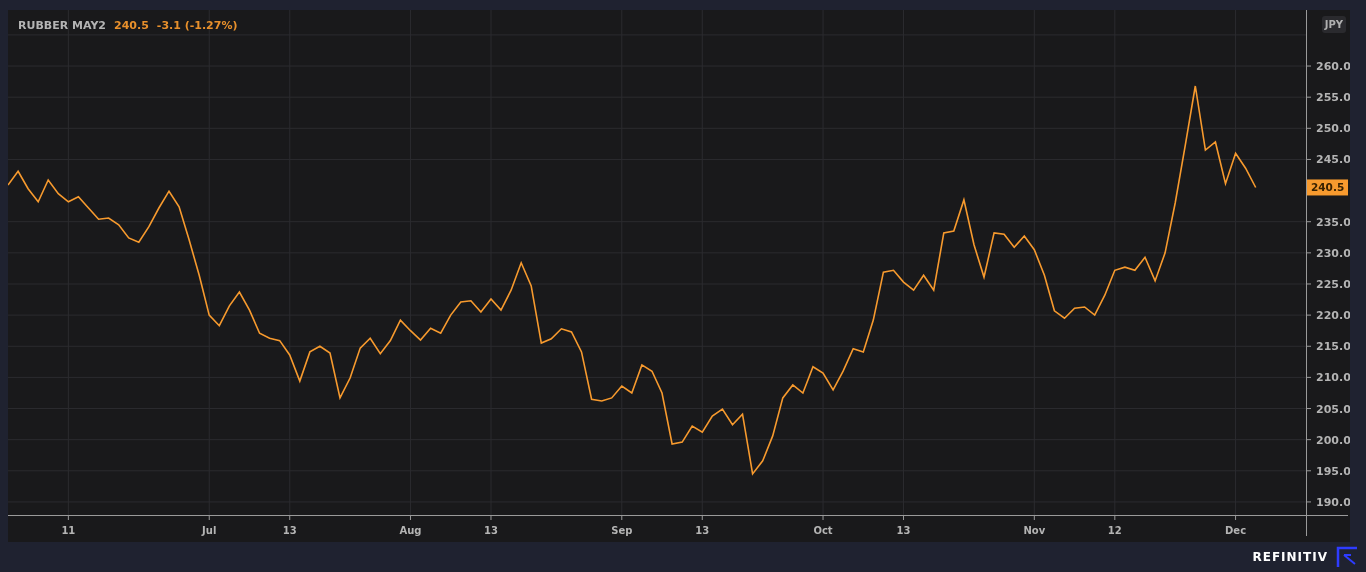 The width and height of the screenshot is (1366, 572). Describe the element at coordinates (1034, 530) in the screenshot. I see `axis-label: Nov` at that location.